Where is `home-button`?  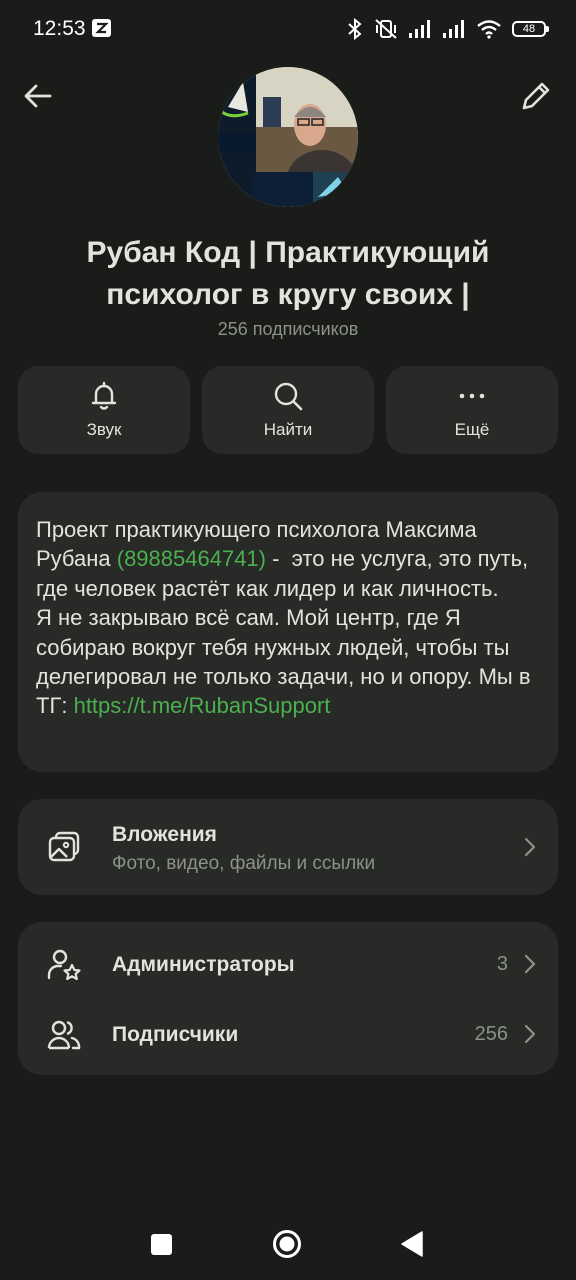
home-button is located at coordinates (287, 1244).